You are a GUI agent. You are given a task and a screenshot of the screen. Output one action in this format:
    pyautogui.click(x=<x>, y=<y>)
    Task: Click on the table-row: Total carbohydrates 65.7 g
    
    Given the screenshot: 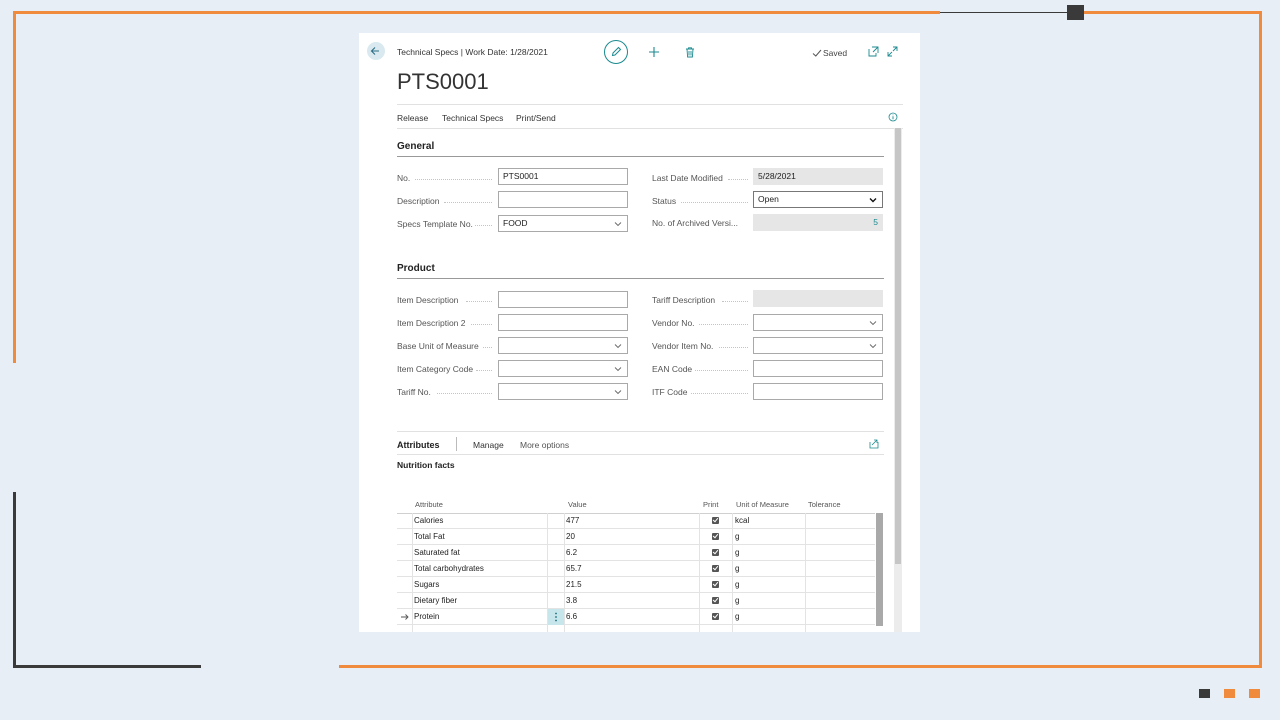 What is the action you would take?
    pyautogui.click(x=636, y=569)
    